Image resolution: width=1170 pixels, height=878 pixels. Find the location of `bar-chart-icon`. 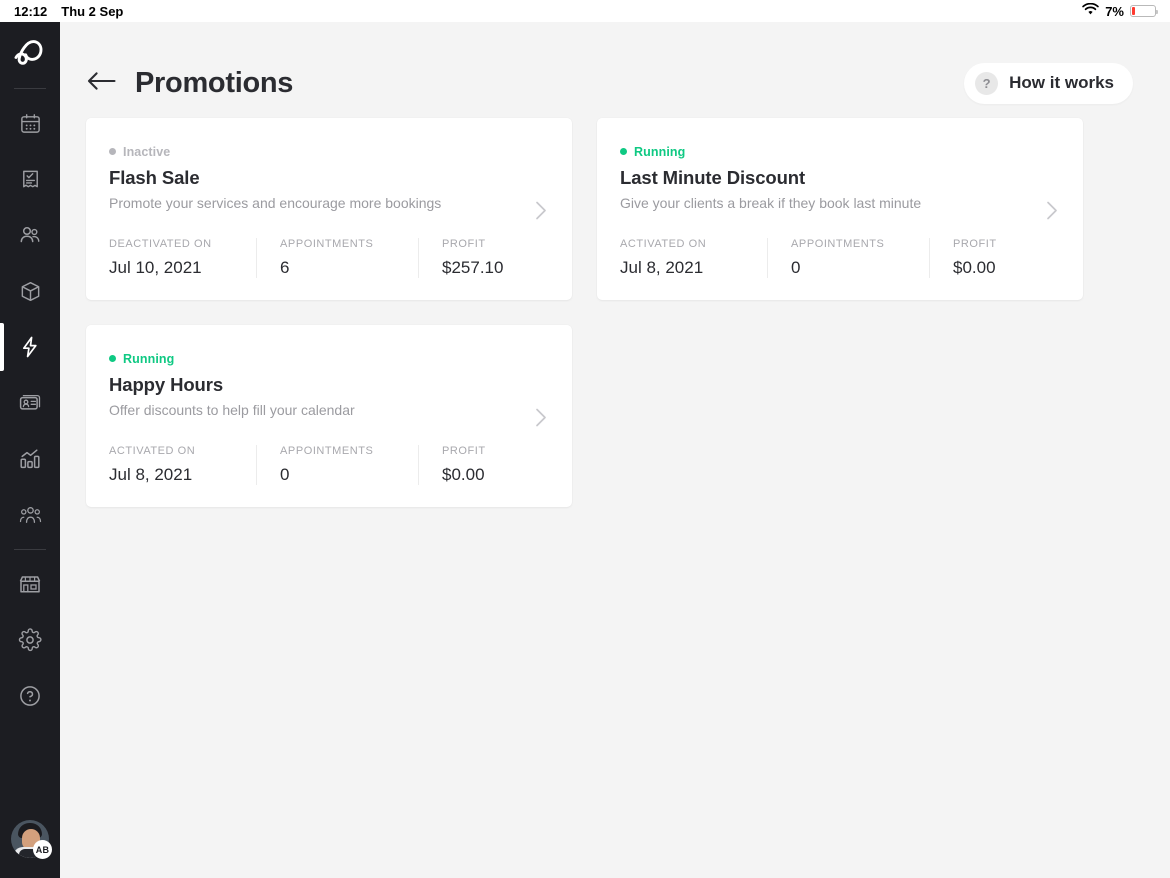

bar-chart-icon is located at coordinates (30, 459).